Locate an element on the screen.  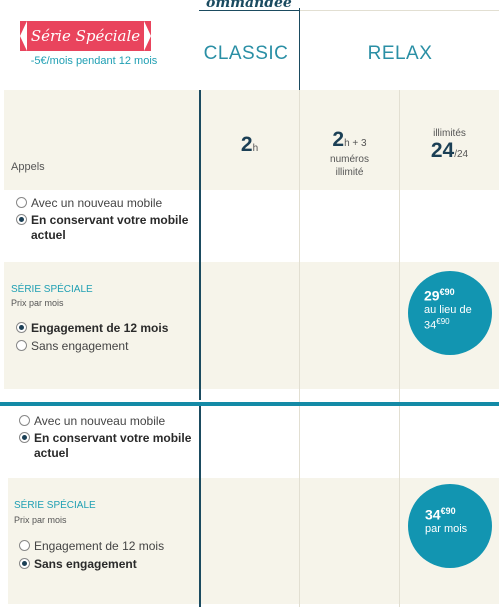
classic-hours: 2 is located at coordinates (246, 144).